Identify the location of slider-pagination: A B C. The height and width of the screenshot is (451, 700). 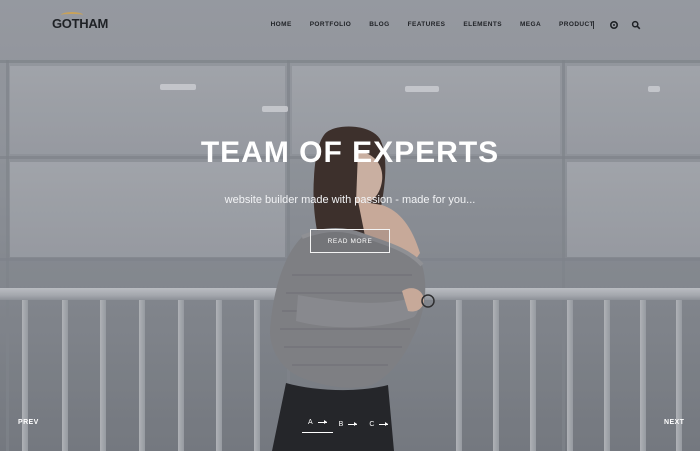
(345, 426).